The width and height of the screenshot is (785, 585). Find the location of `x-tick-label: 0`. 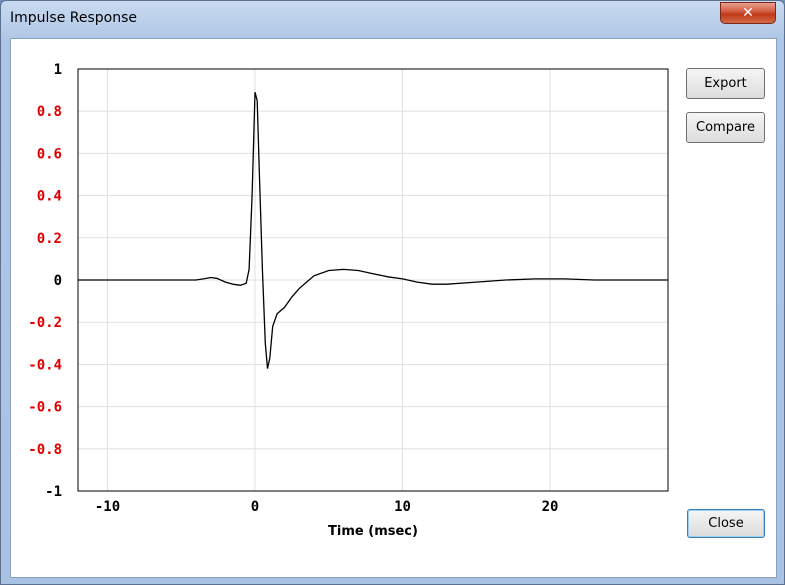

x-tick-label: 0 is located at coordinates (255, 507).